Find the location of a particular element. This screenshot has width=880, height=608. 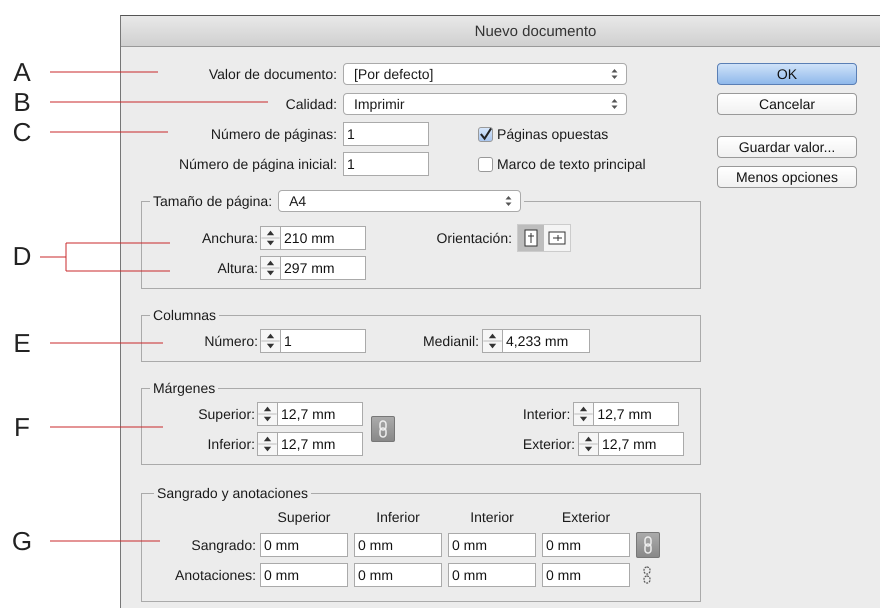

field-label: Orientación: is located at coordinates (474, 238).